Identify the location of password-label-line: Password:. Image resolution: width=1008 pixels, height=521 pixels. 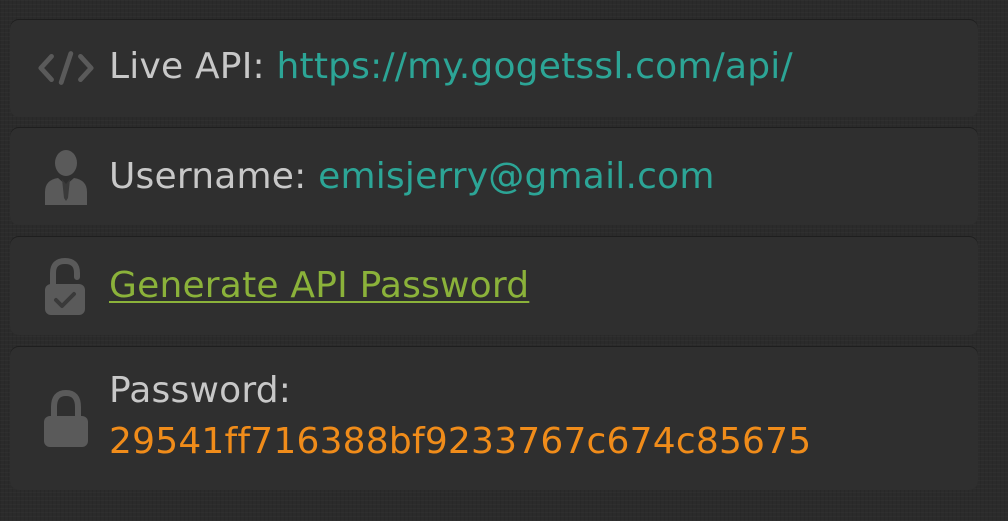
(200, 391).